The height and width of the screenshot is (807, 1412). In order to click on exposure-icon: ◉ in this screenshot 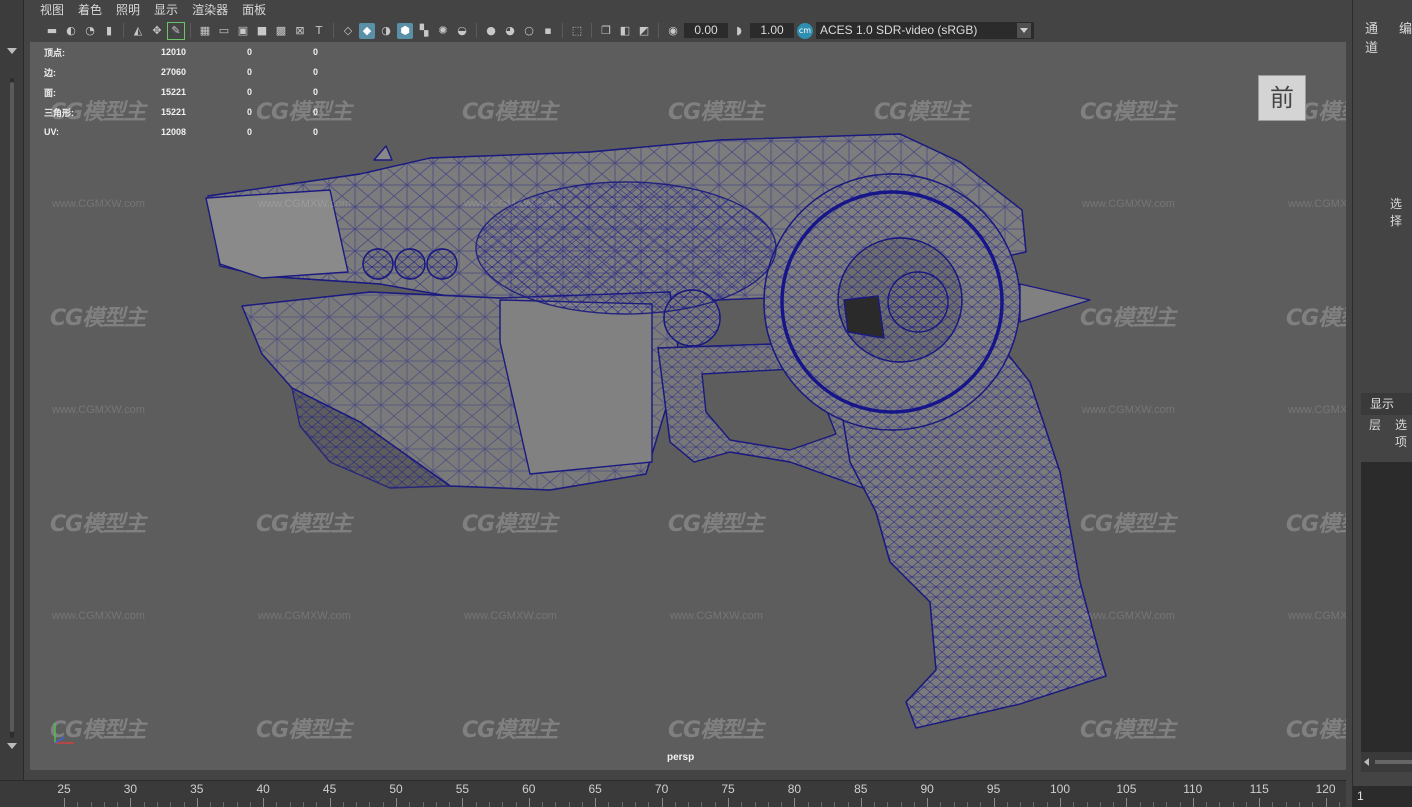, I will do `click(673, 31)`.